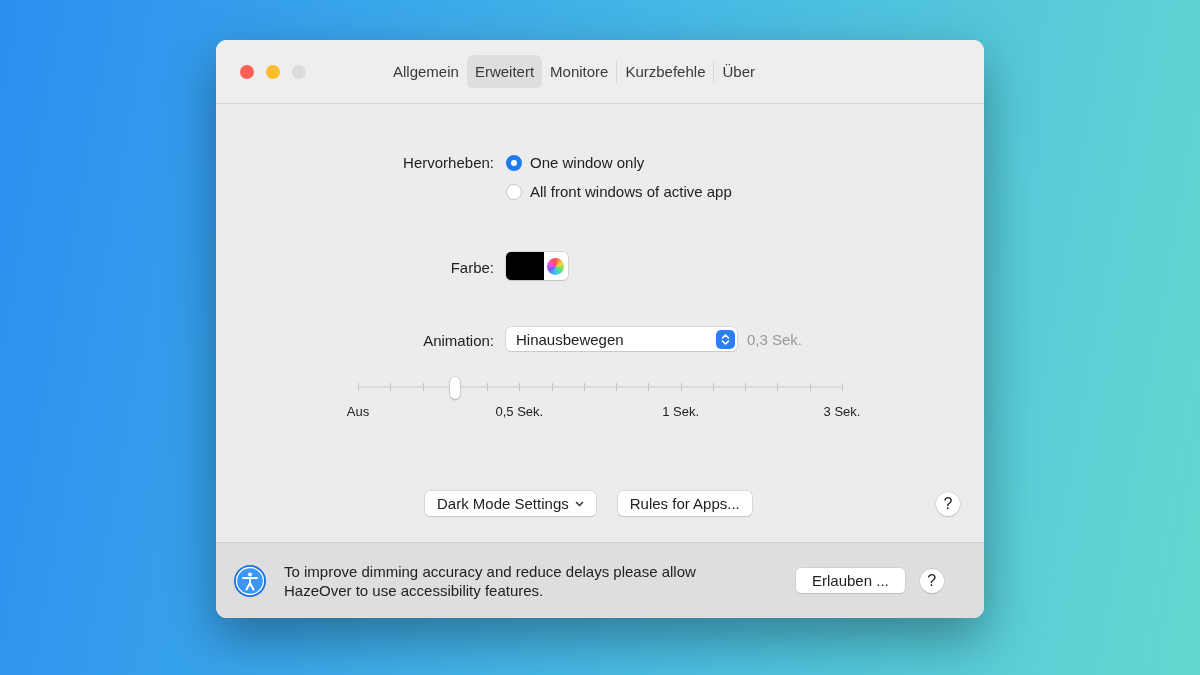 The height and width of the screenshot is (675, 1200). What do you see at coordinates (448, 162) in the screenshot?
I see `field-label: Hervorheben:` at bounding box center [448, 162].